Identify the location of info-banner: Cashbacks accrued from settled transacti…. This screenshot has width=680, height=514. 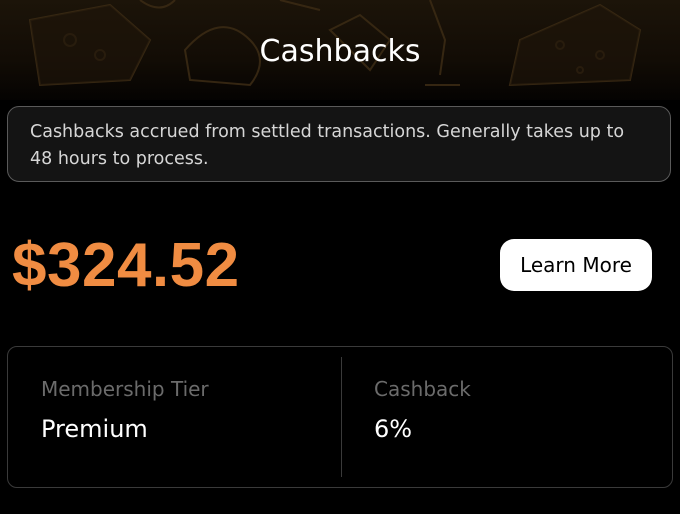
(339, 144).